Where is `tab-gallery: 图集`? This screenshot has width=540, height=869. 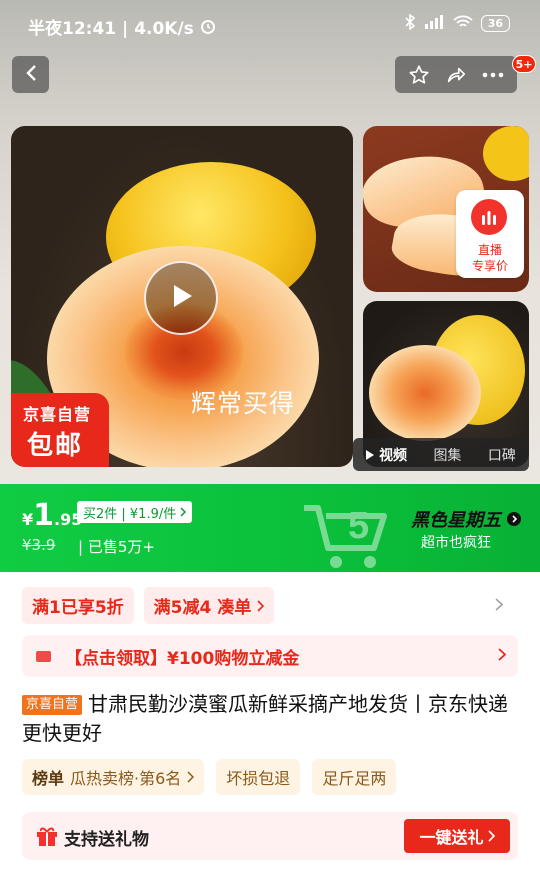 tab-gallery: 图集 is located at coordinates (447, 455).